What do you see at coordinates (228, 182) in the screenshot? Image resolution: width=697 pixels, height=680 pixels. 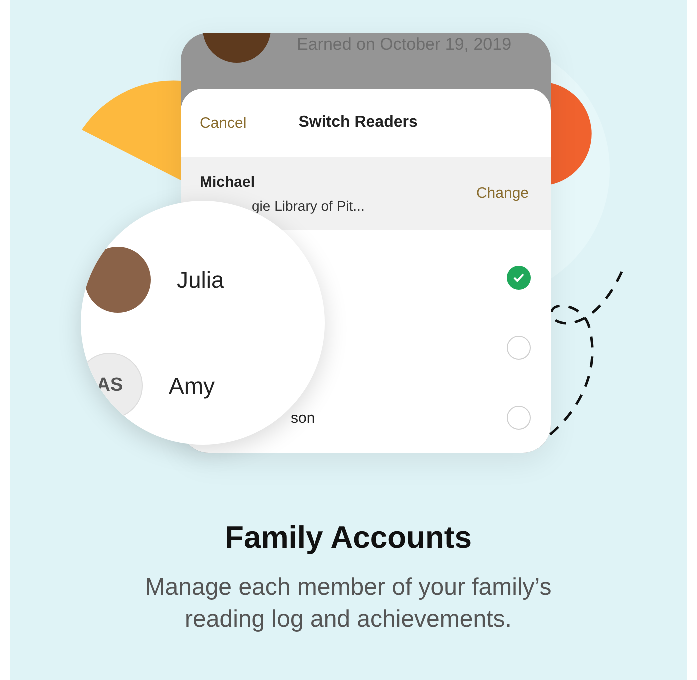 I see `reader-name: Michael` at bounding box center [228, 182].